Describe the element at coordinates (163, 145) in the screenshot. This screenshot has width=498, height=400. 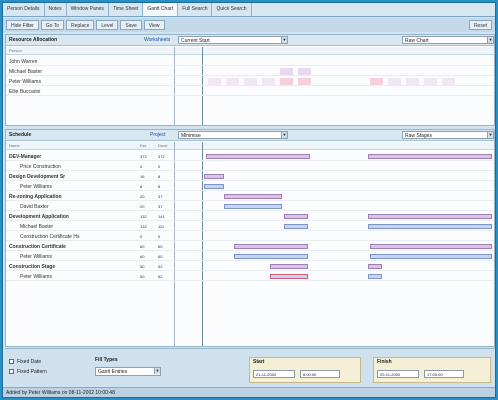
I see `done-column: Done` at that location.